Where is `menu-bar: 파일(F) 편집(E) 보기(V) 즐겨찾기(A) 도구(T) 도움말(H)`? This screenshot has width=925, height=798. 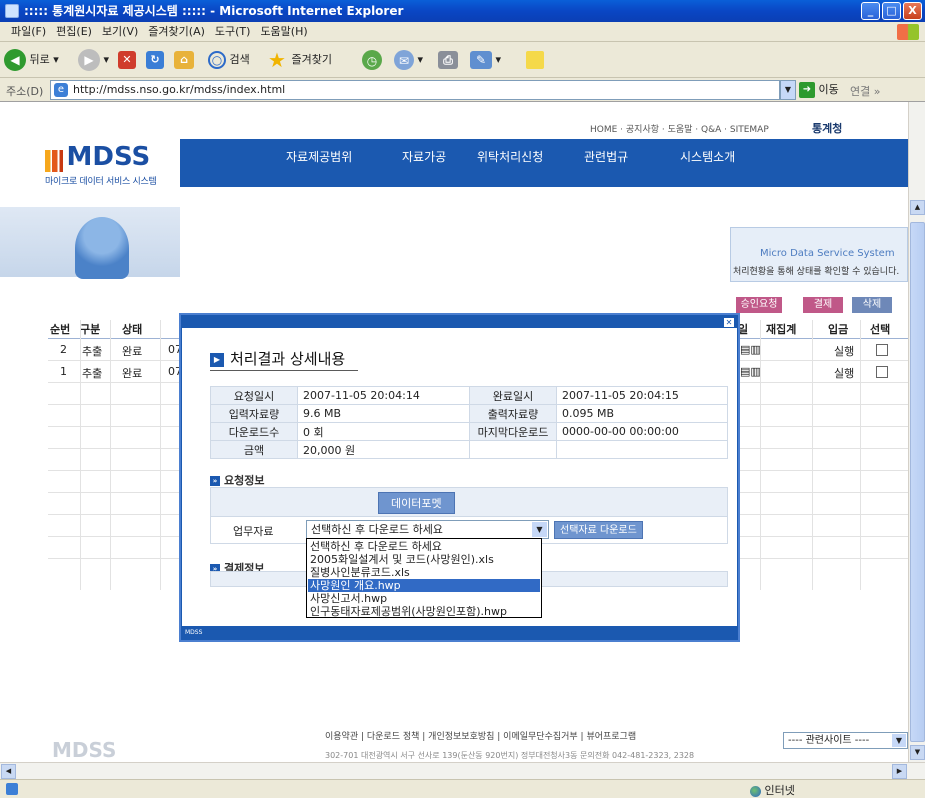 menu-bar: 파일(F) 편집(E) 보기(V) 즐겨찾기(A) 도구(T) 도움말(H) is located at coordinates (462, 32).